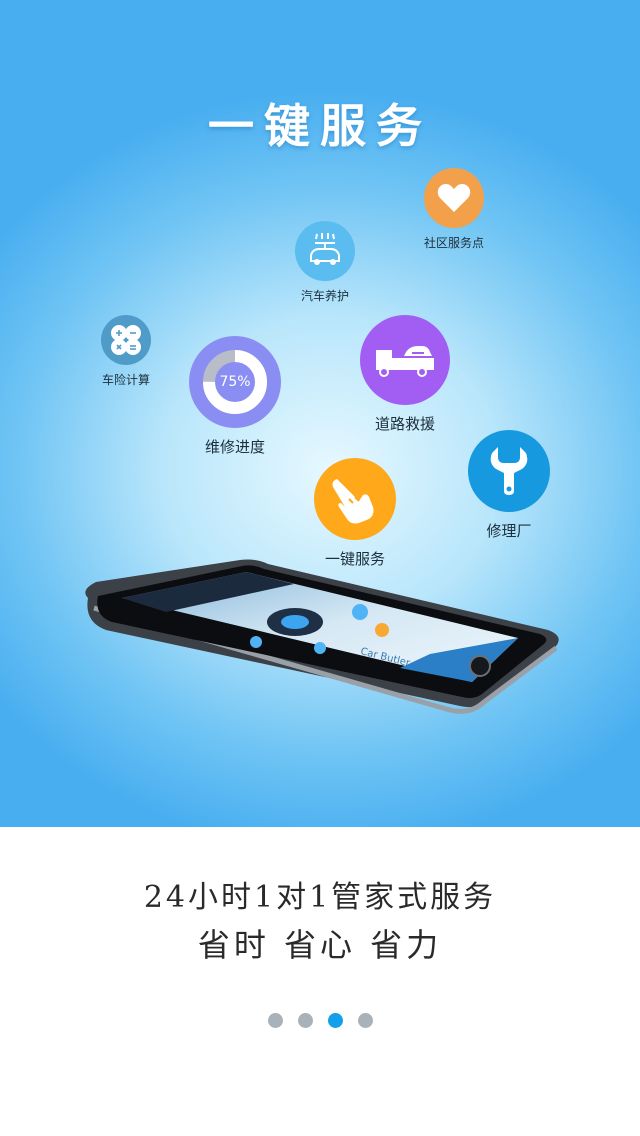 The height and width of the screenshot is (1136, 640). What do you see at coordinates (325, 251) in the screenshot?
I see `car-wash-icon` at bounding box center [325, 251].